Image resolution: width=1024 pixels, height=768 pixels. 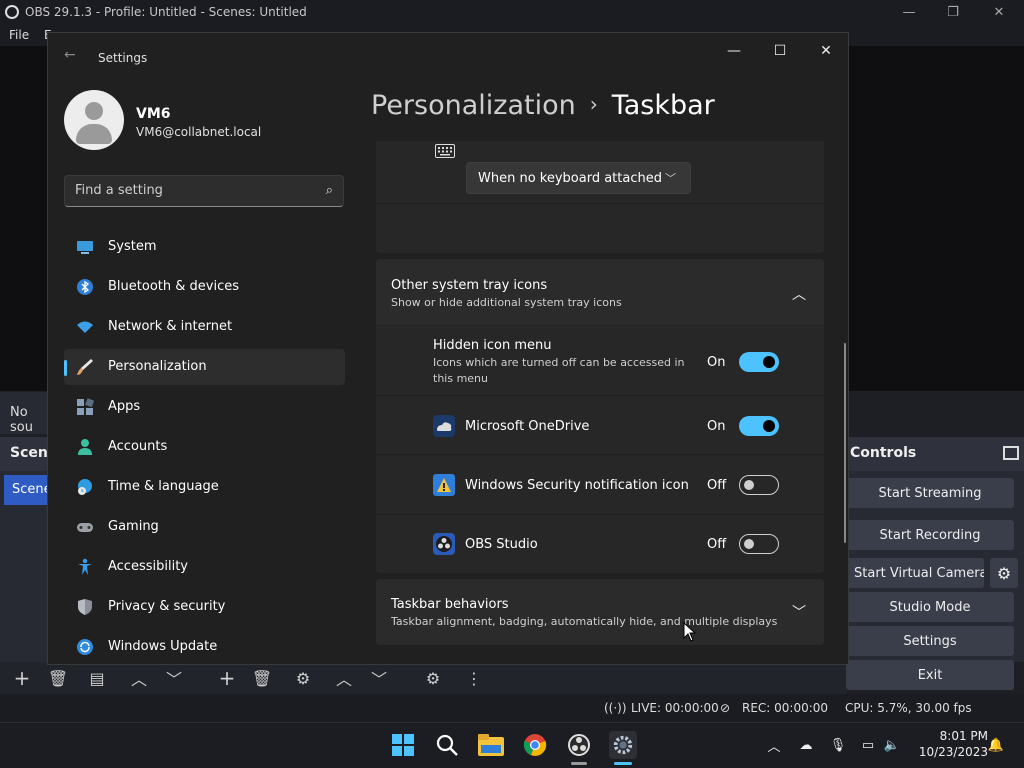 What do you see at coordinates (204, 607) in the screenshot?
I see `nav-item-privacy-security: Privacy & security` at bounding box center [204, 607].